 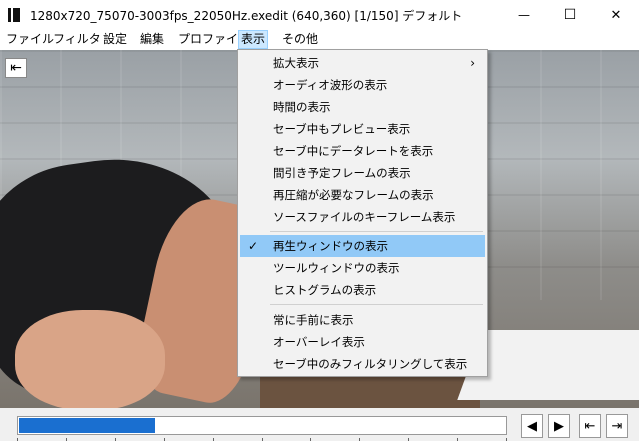 I want to click on menu-item-histogram: ヒストグラムの表示, so click(x=362, y=290).